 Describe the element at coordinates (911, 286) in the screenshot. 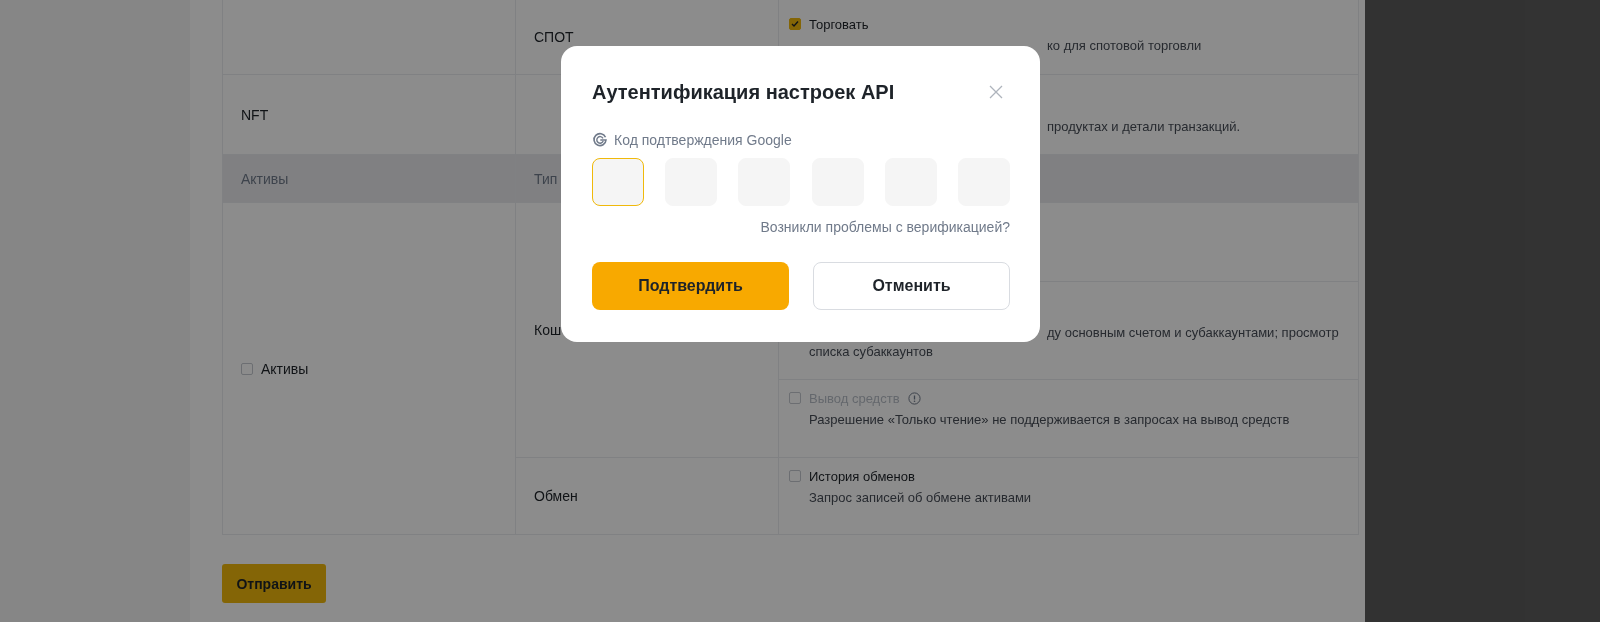

I see `cancel-button: Отменить` at that location.